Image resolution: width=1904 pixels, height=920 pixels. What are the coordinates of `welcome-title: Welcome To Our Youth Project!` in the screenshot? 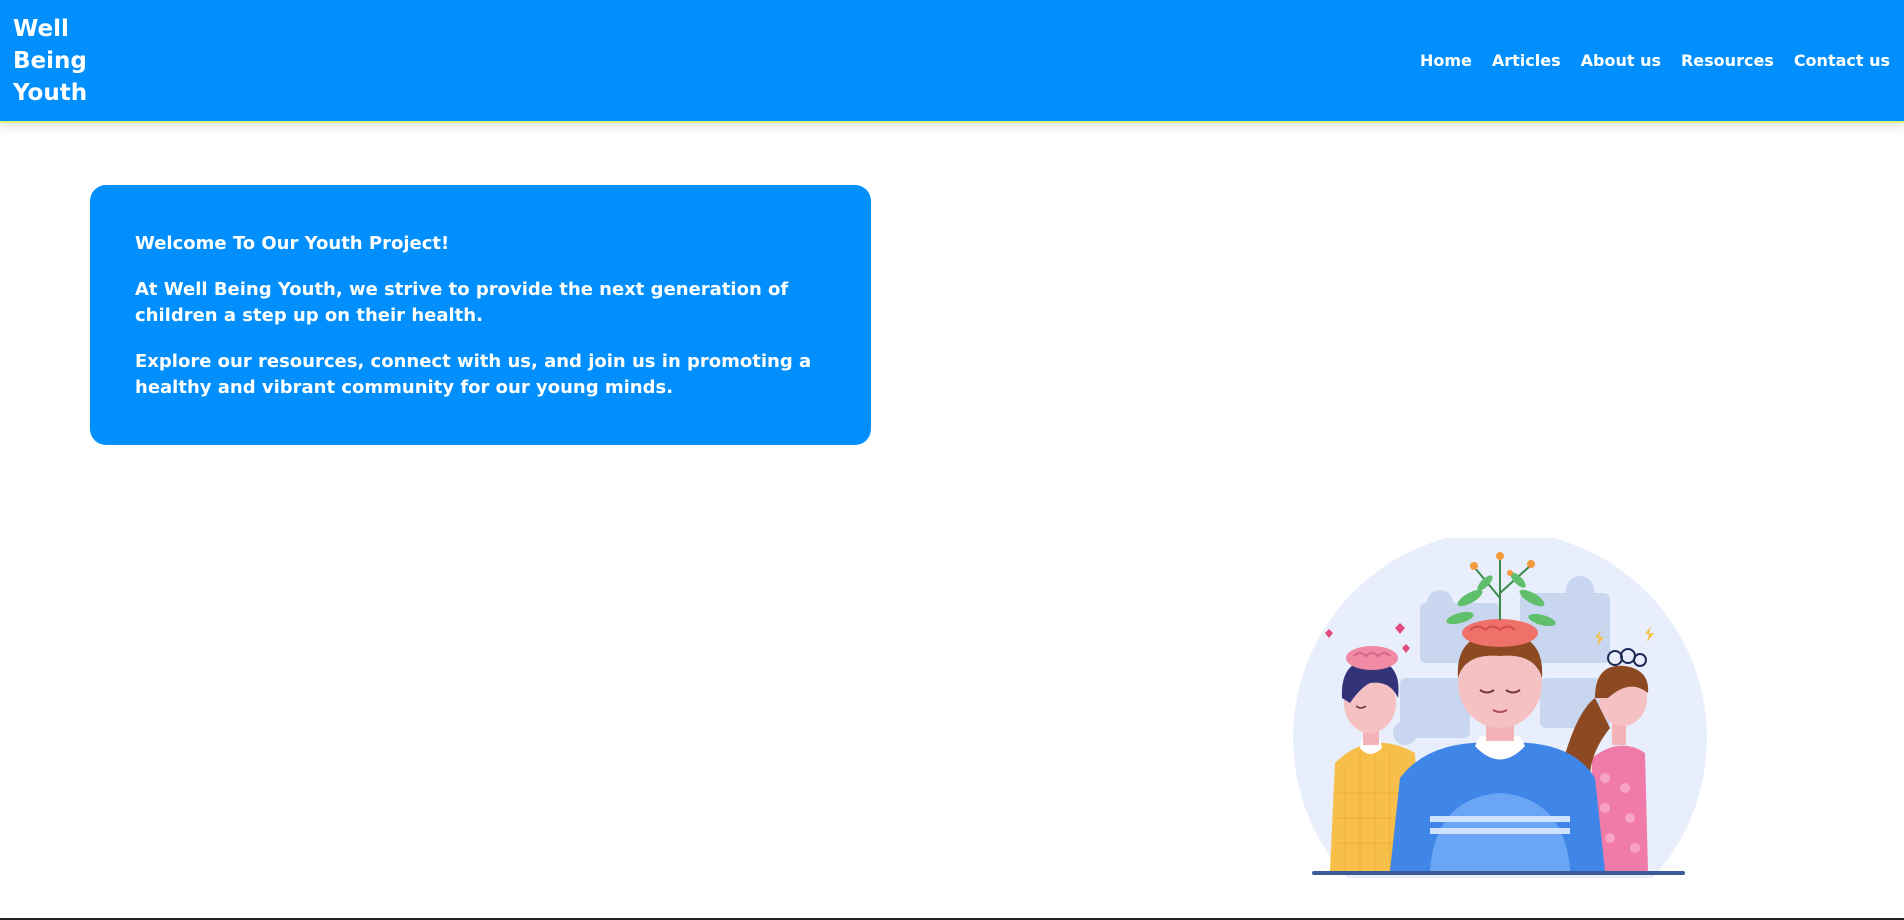 It's located at (292, 243).